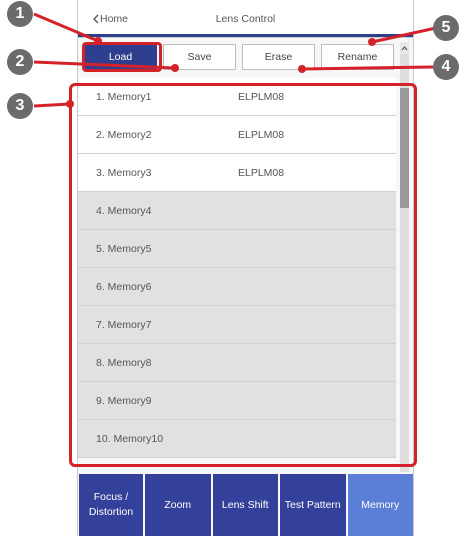  What do you see at coordinates (199, 57) in the screenshot?
I see `save-button: Save` at bounding box center [199, 57].